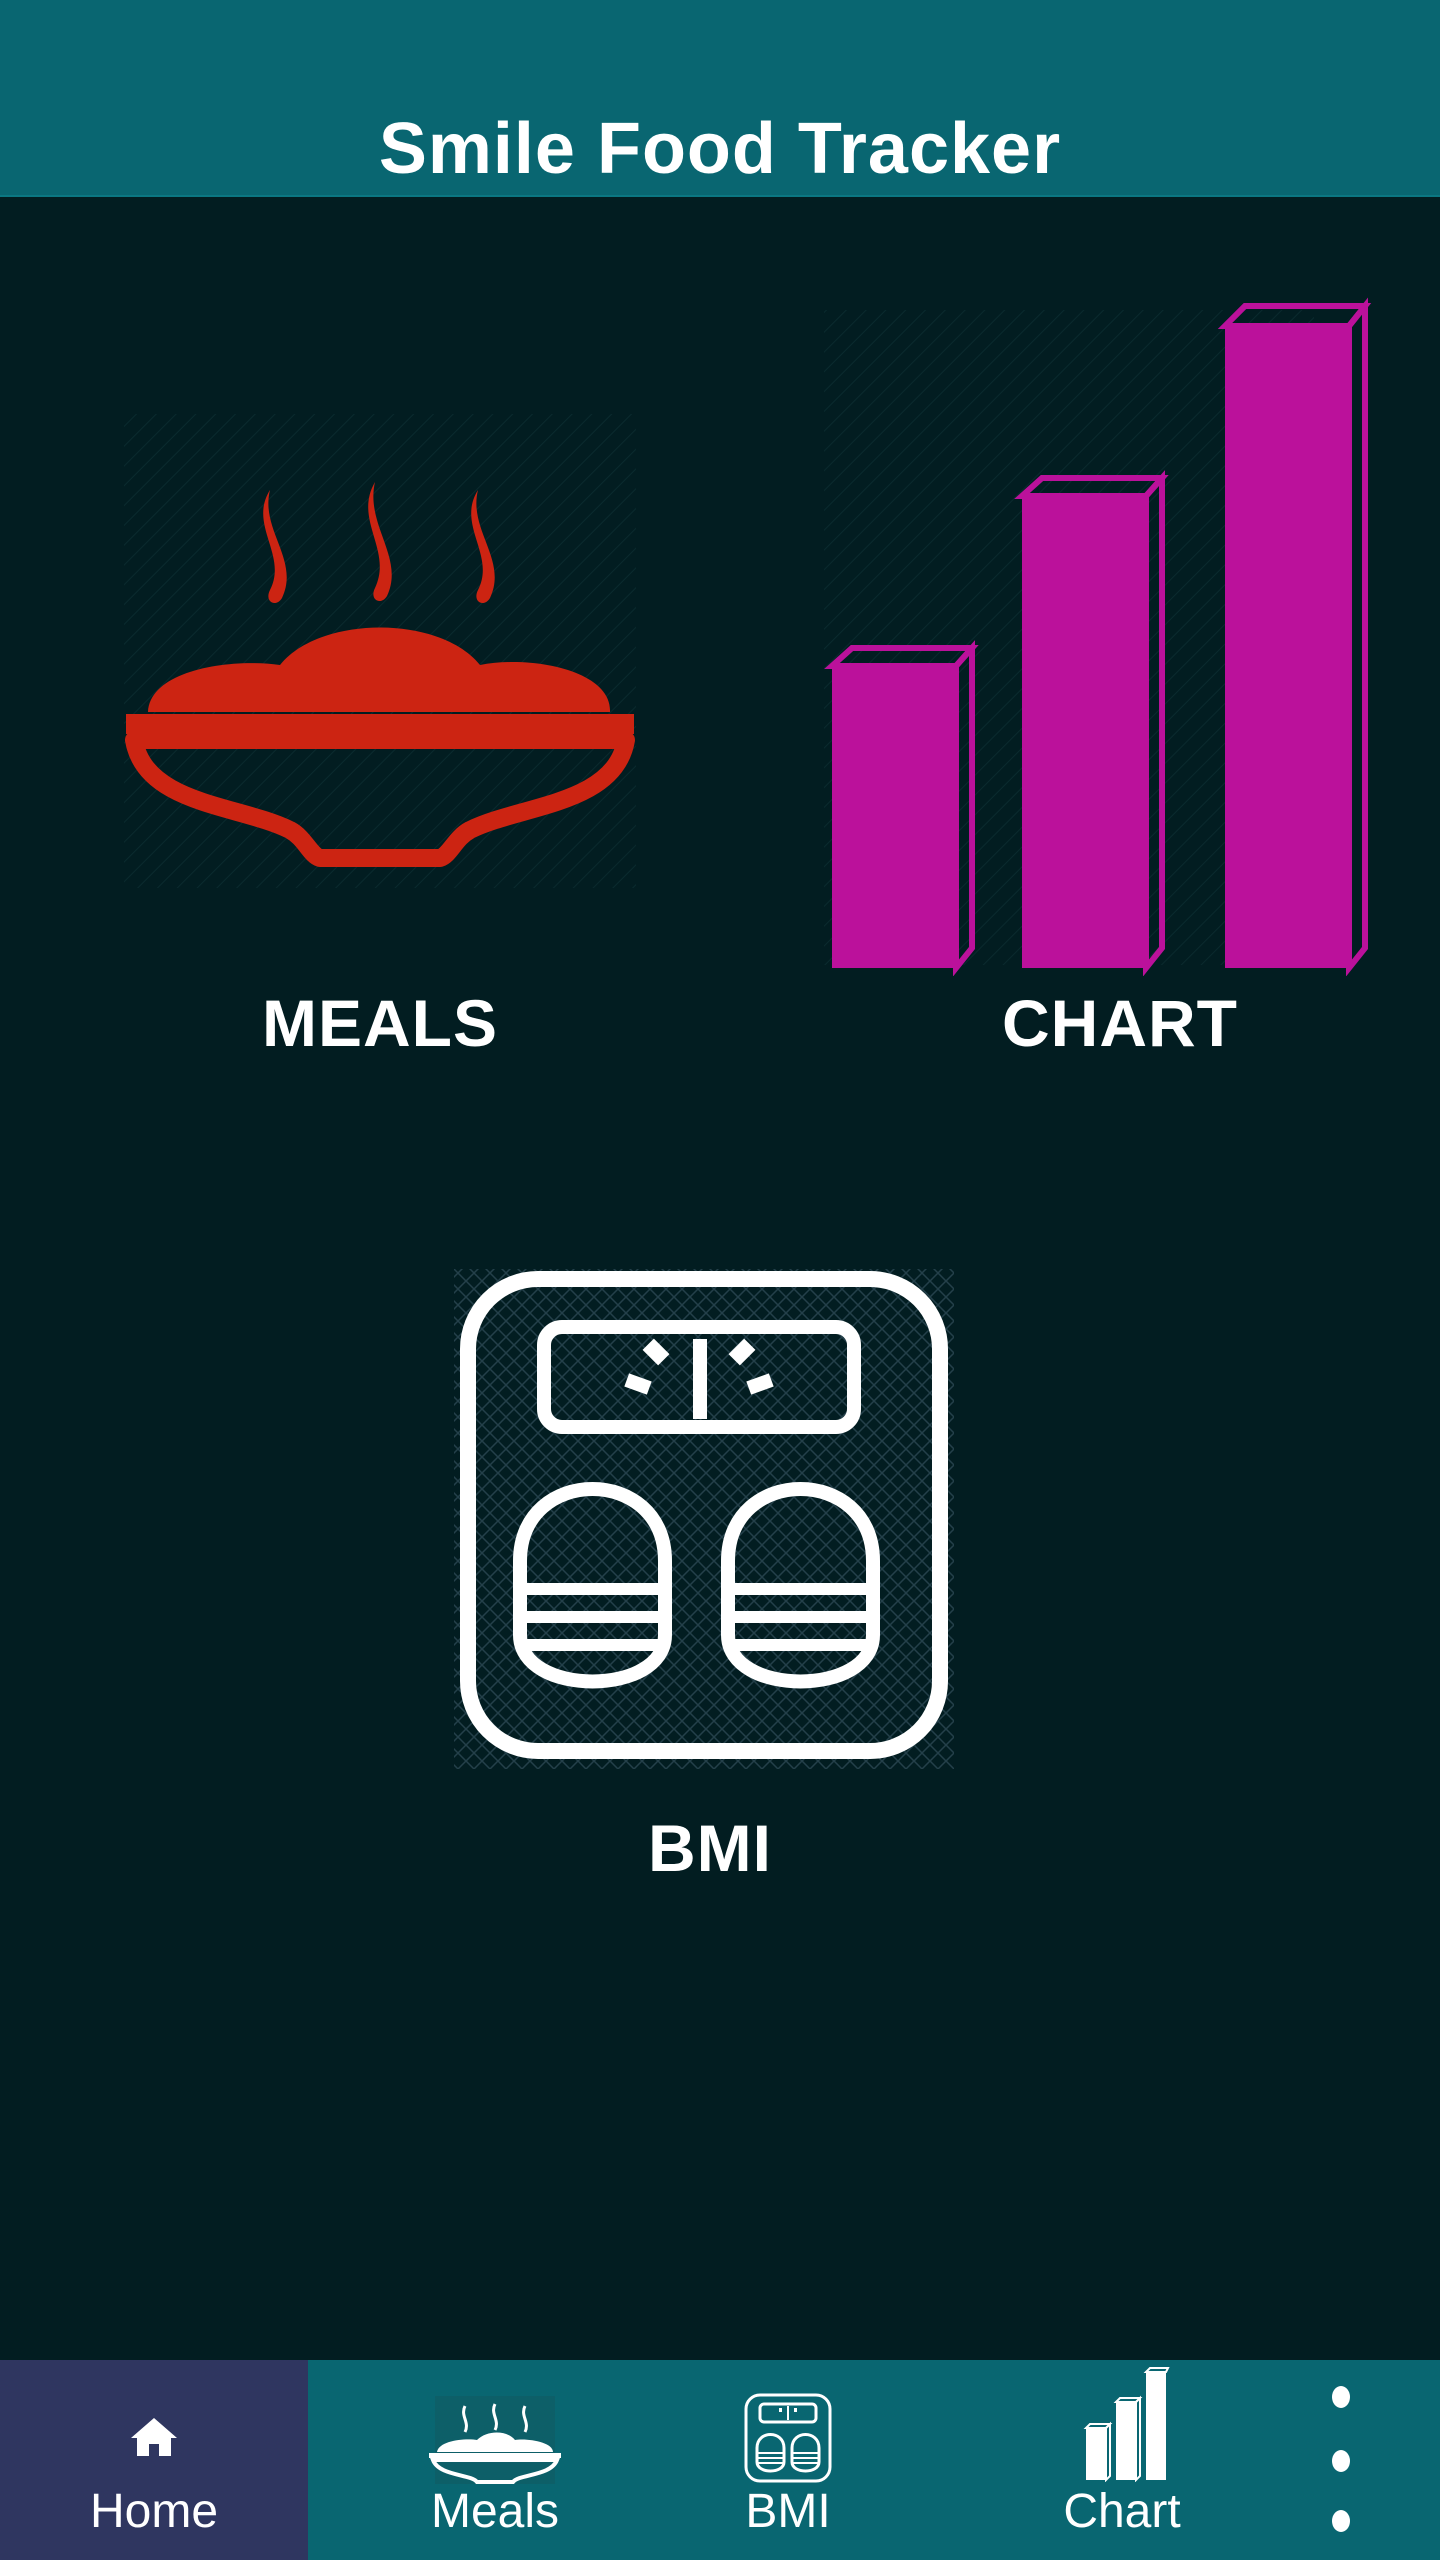  What do you see at coordinates (154, 2437) in the screenshot?
I see `home-icon` at bounding box center [154, 2437].